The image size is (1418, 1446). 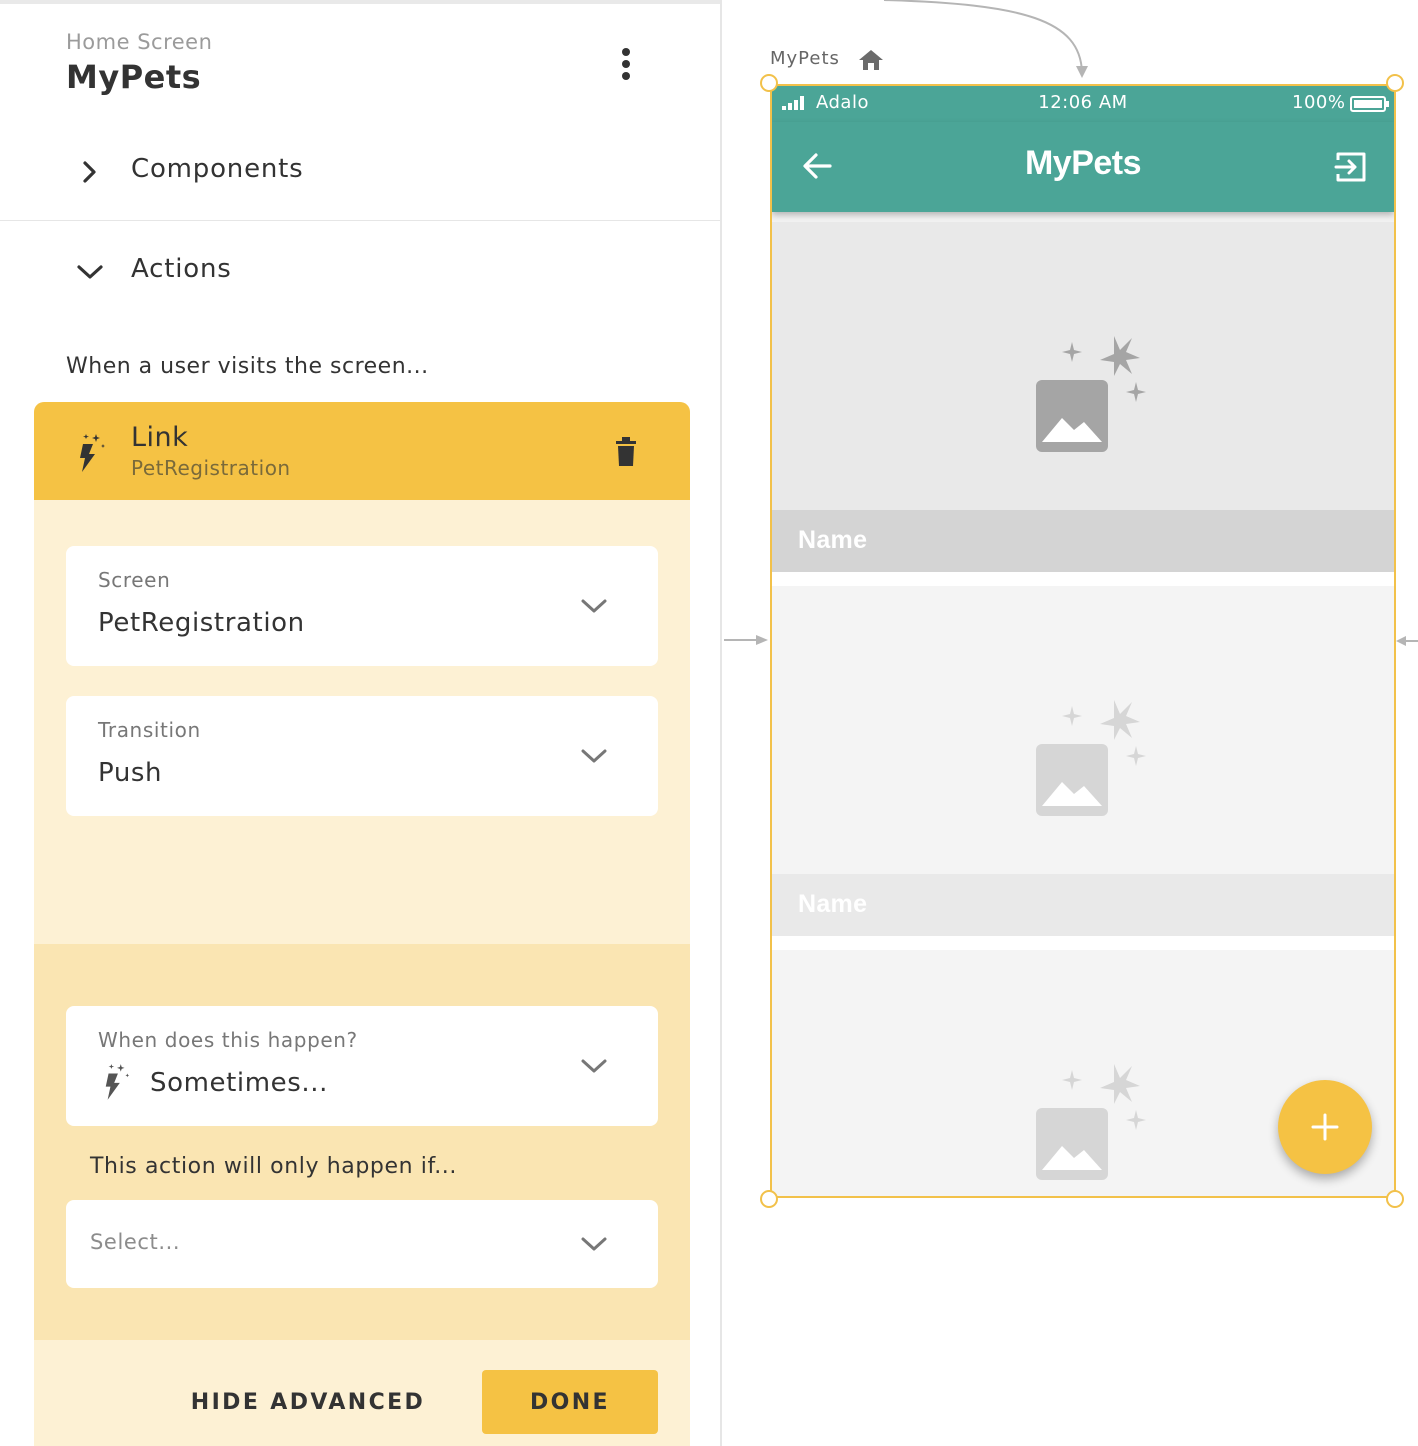 I want to click on components-section-toggle: Components, so click(x=360, y=172).